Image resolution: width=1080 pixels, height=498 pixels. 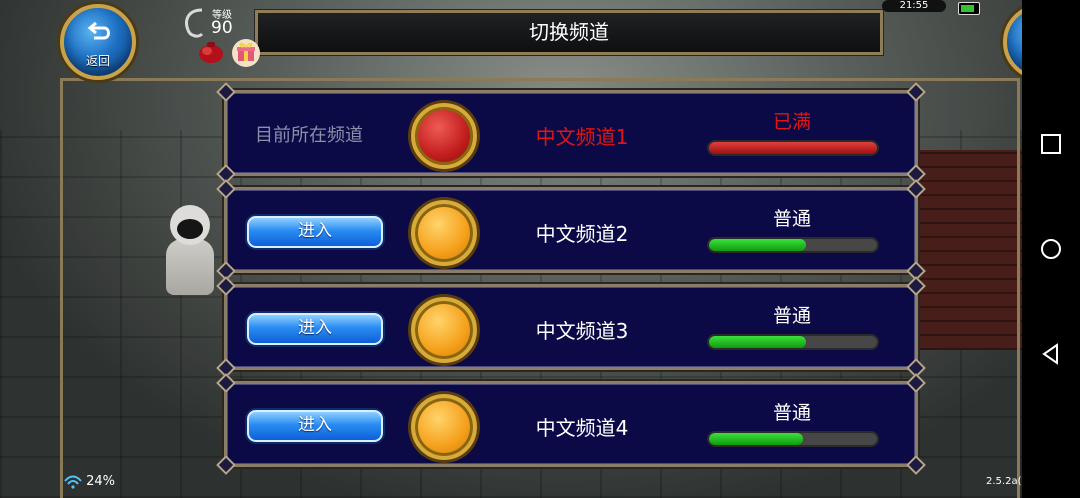 I want to click on recent-apps-icon, so click(x=1051, y=144).